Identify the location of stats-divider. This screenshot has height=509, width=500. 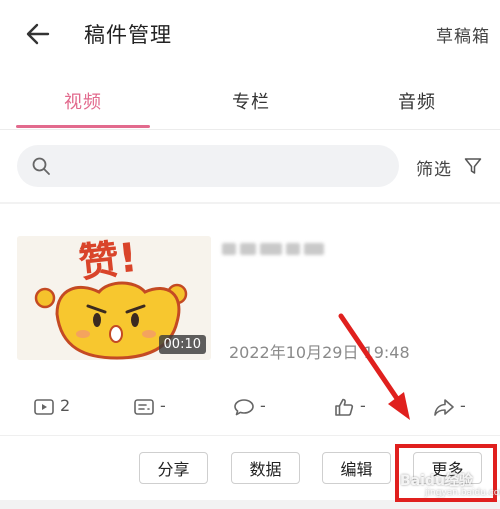
(250, 435).